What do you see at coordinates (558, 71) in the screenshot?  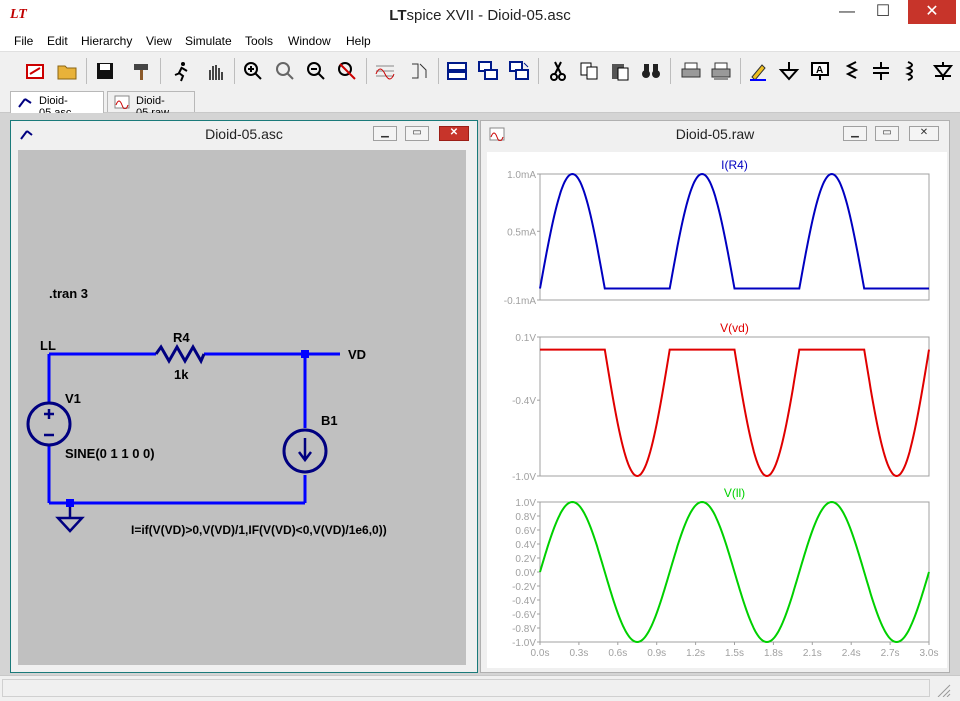 I see `cut-button` at bounding box center [558, 71].